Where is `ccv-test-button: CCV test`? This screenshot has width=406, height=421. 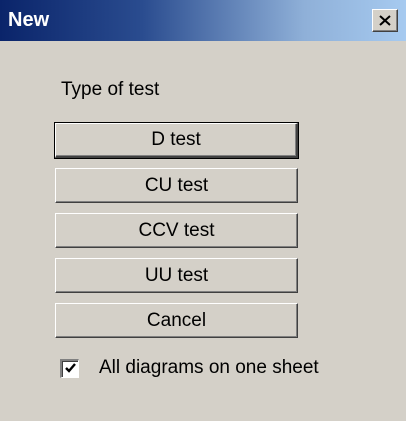 ccv-test-button: CCV test is located at coordinates (176, 230).